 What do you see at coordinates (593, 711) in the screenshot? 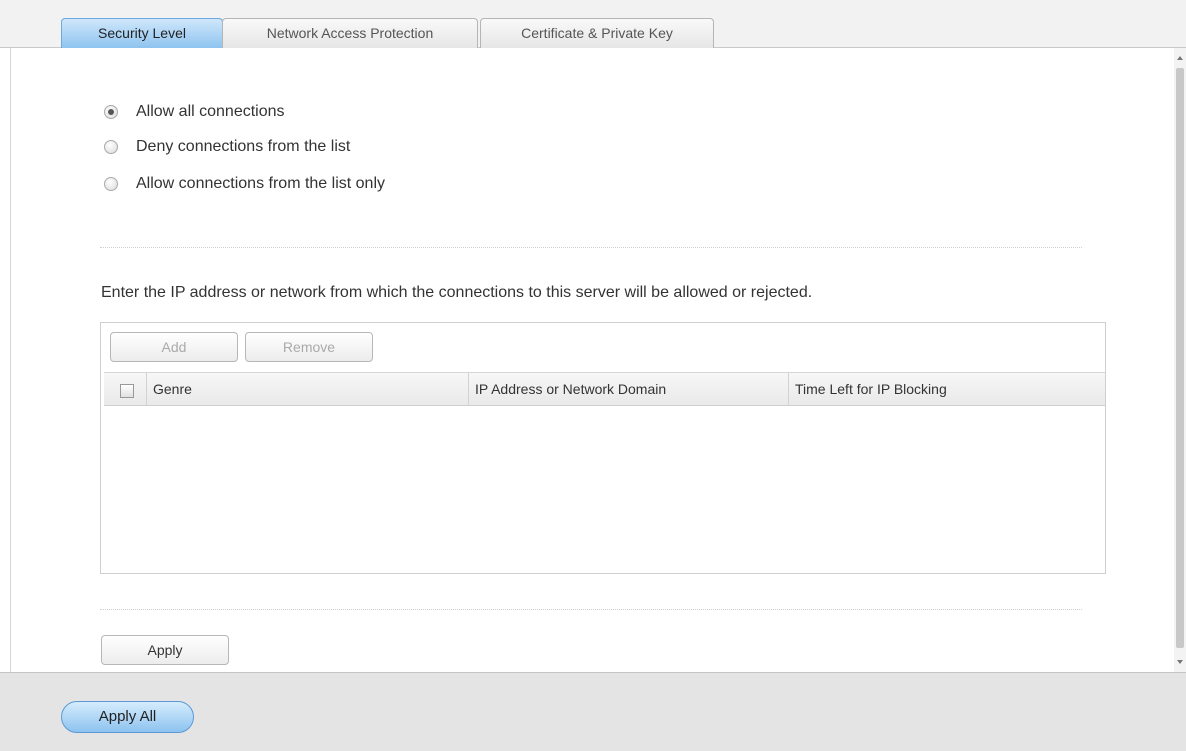
I see `footer-bar: Apply All` at bounding box center [593, 711].